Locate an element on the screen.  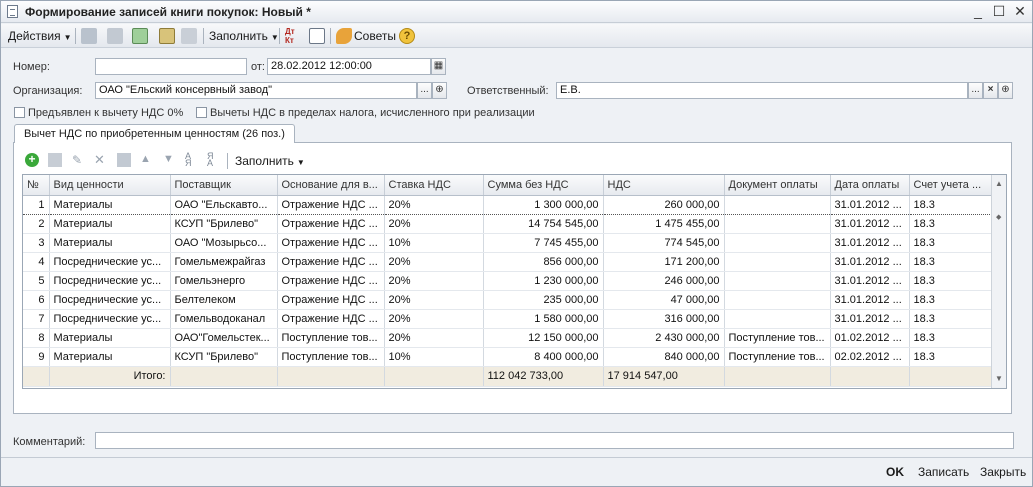
column-header: Сумма без НДС is located at coordinates (543, 185).